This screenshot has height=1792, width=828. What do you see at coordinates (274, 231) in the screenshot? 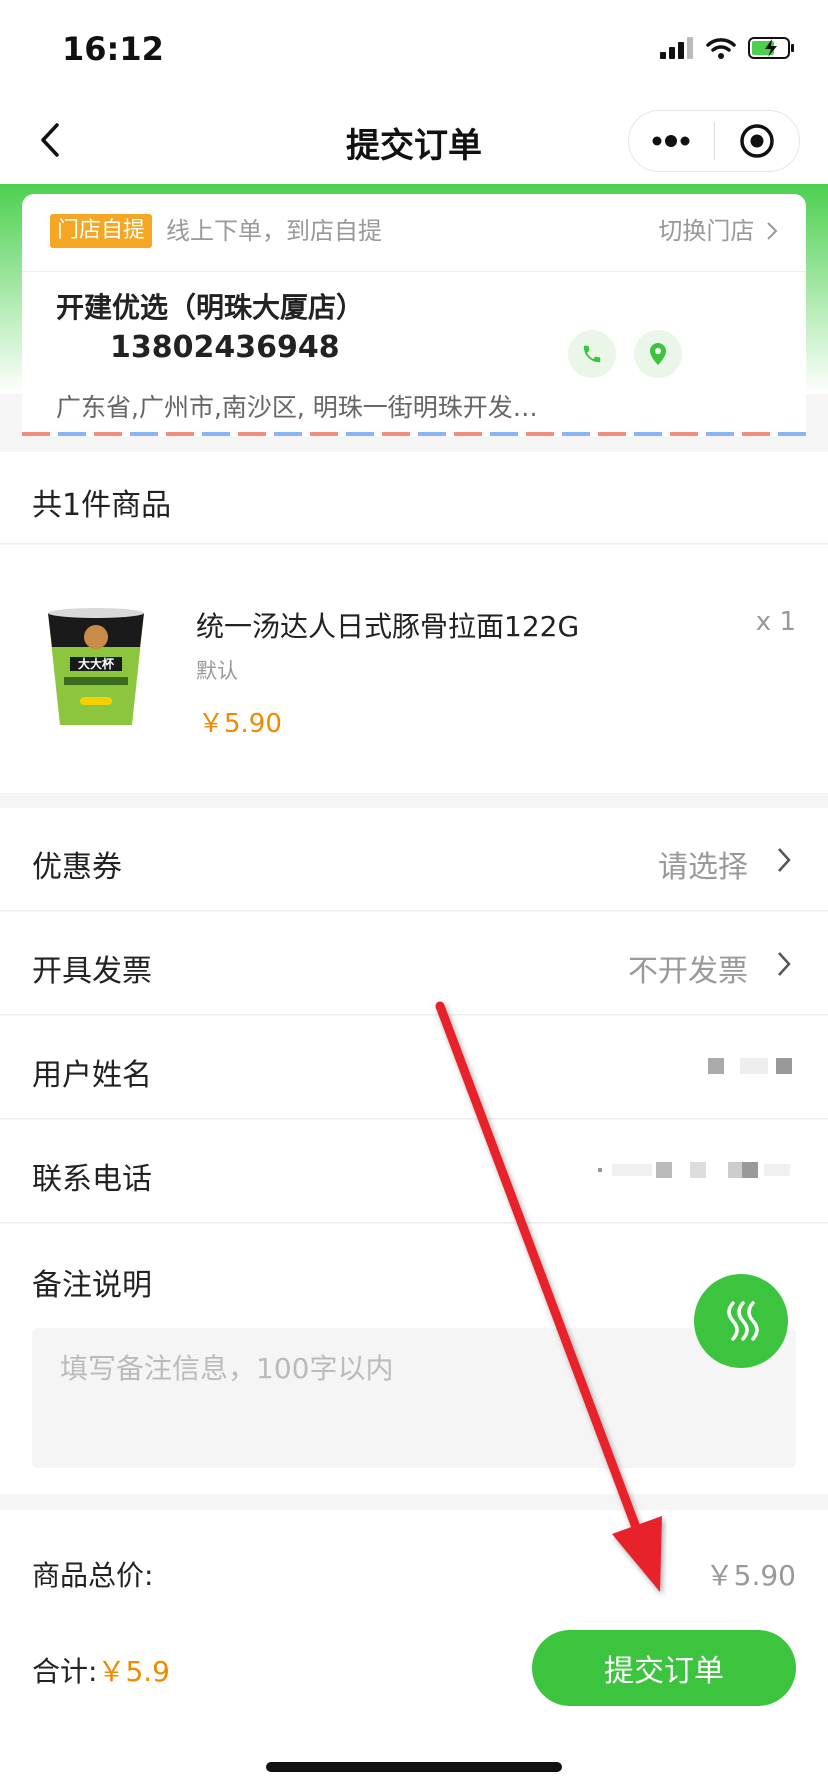
I see `pickup-description: 线上下单，到店自提` at bounding box center [274, 231].